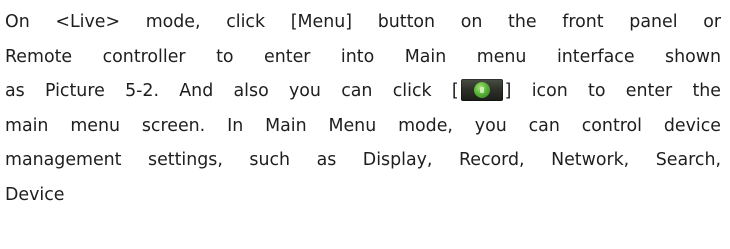  Describe the element at coordinates (35, 194) in the screenshot. I see `paragraph-line-6: Device` at that location.